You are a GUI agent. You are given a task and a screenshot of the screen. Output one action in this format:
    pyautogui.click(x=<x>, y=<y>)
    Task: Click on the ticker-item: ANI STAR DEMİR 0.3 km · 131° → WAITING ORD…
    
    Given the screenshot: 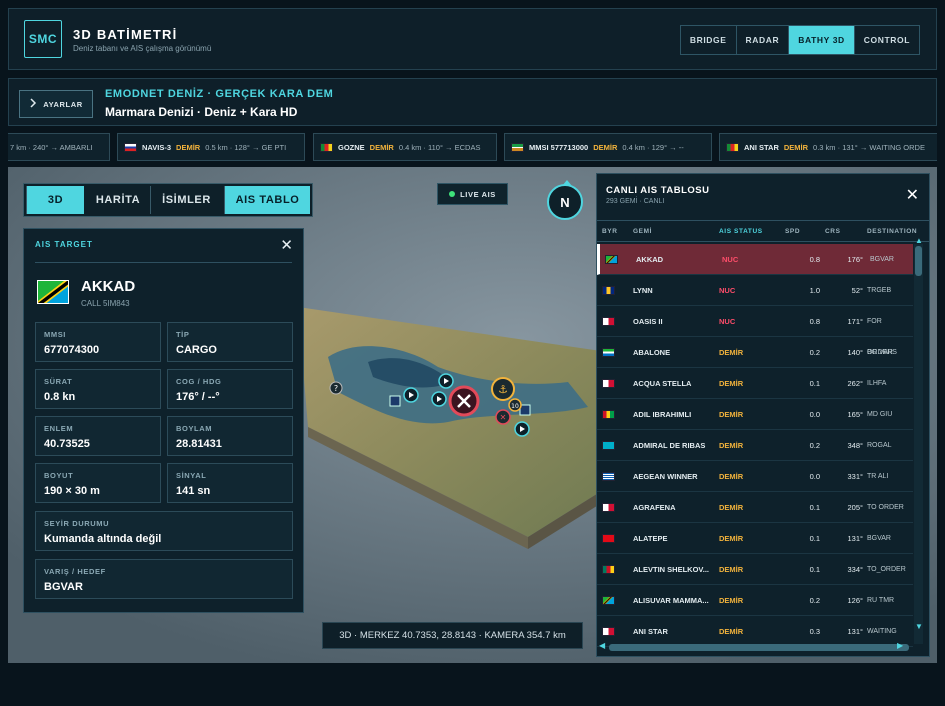 What is the action you would take?
    pyautogui.click(x=828, y=147)
    